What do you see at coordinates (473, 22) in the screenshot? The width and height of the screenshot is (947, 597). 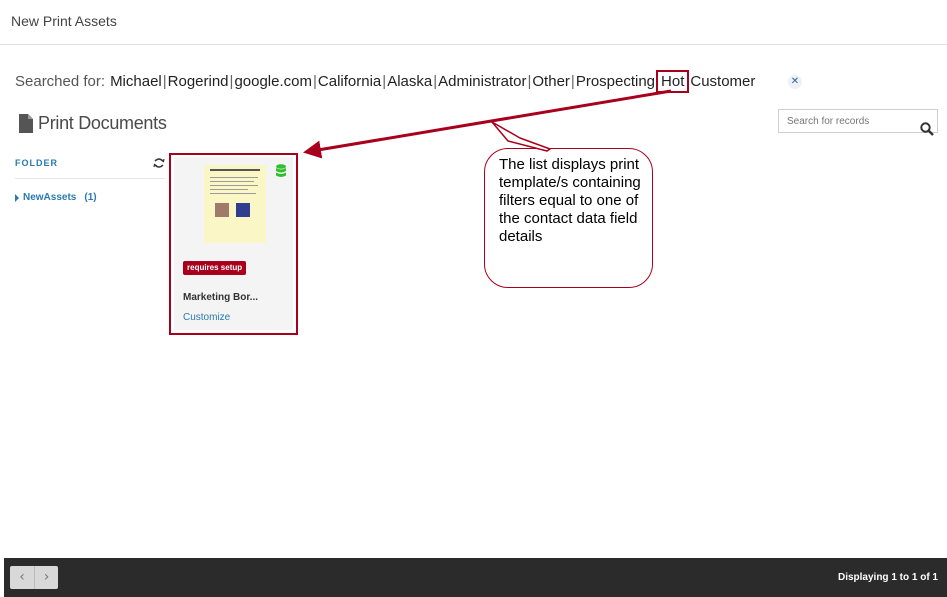 I see `page-header: New Print Assets` at bounding box center [473, 22].